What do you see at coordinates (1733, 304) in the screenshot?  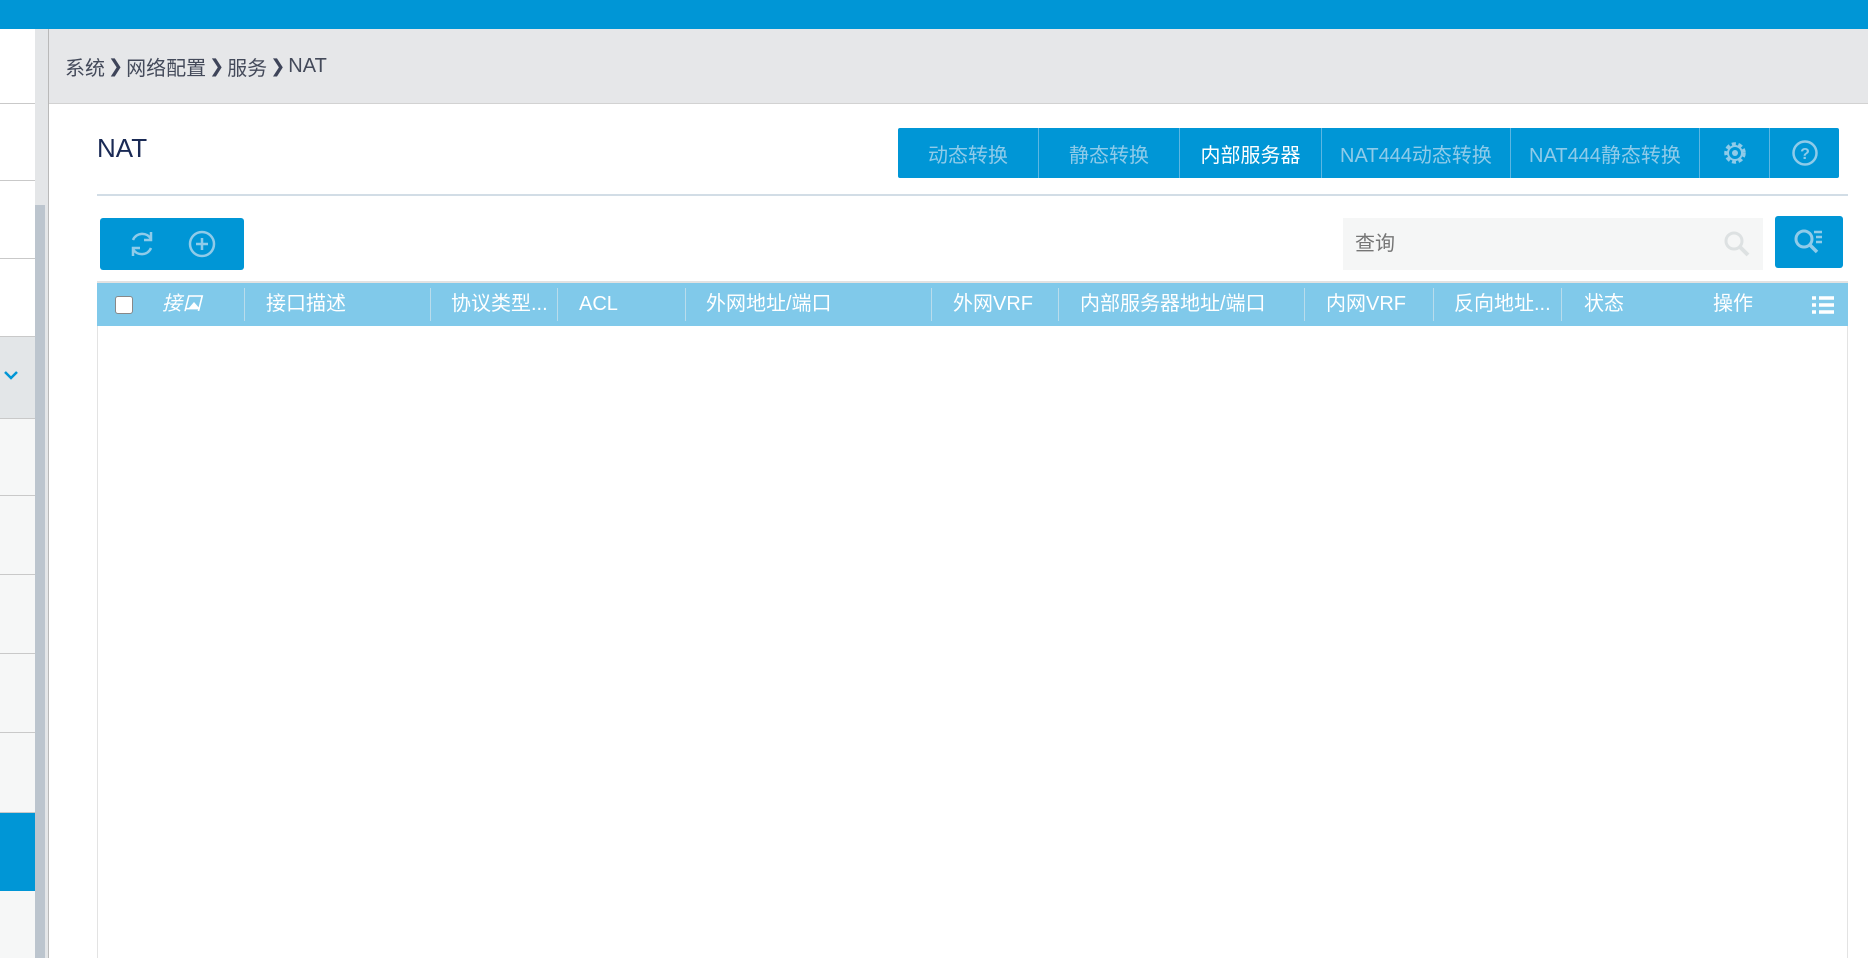 I see `column-header-actions: 操作` at bounding box center [1733, 304].